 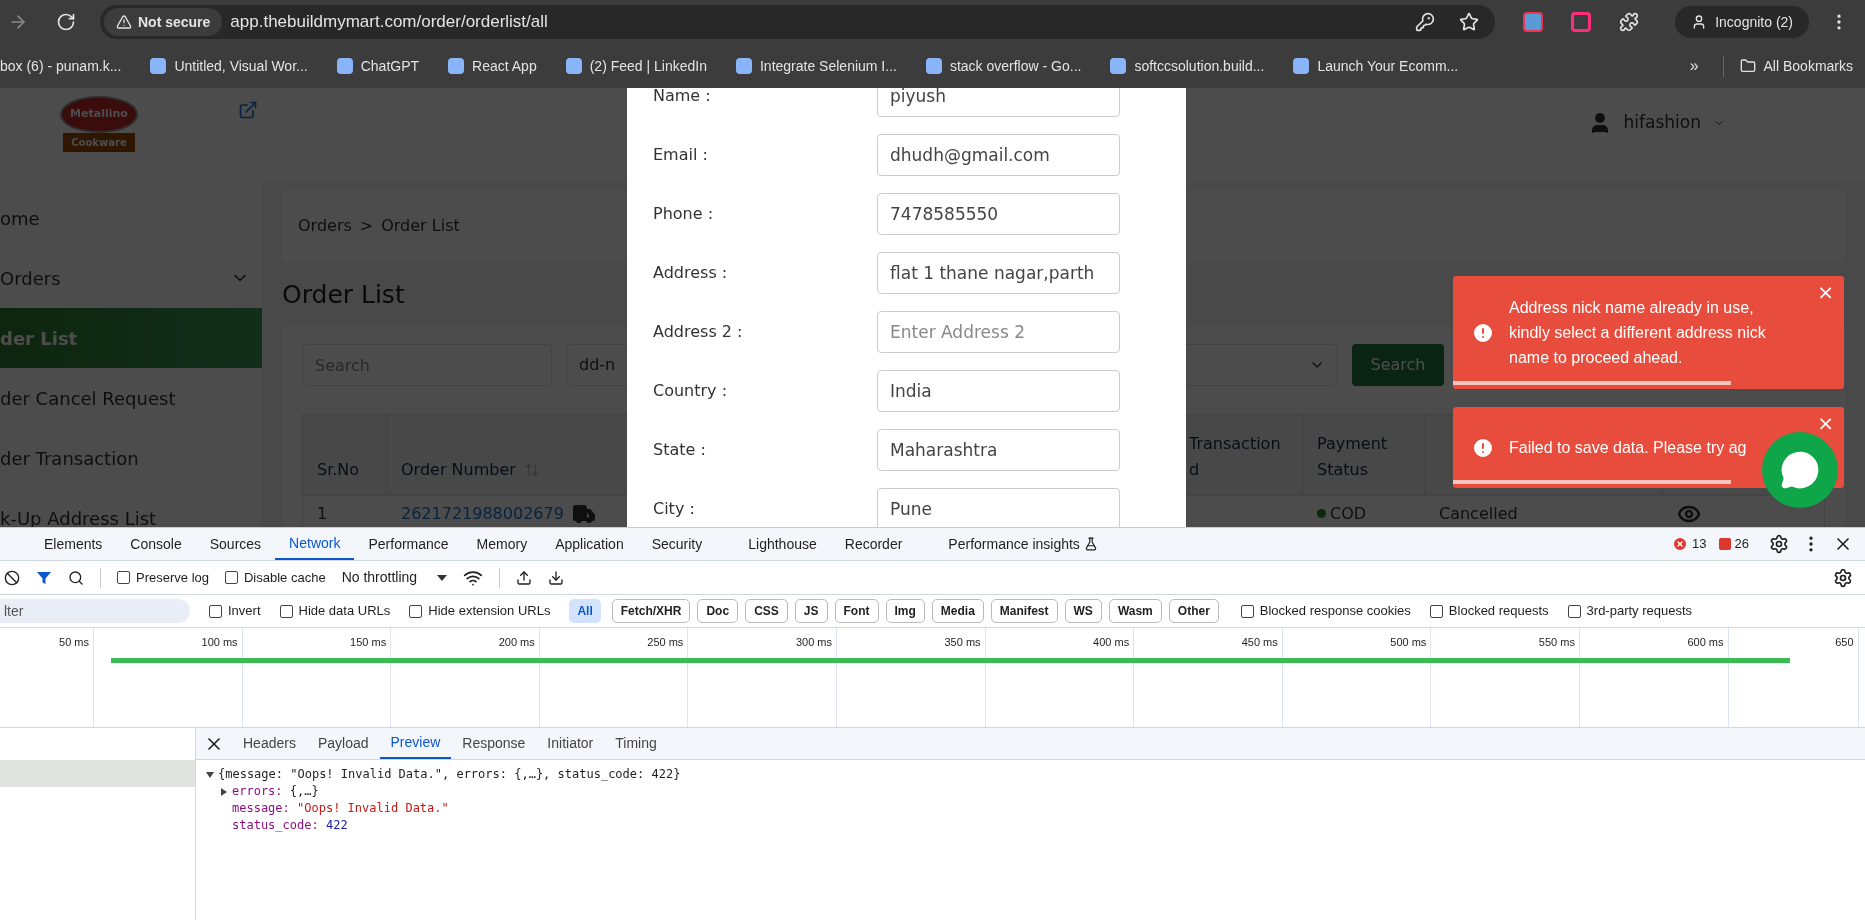 I want to click on checkbox: Hide extension URLs, so click(x=480, y=611).